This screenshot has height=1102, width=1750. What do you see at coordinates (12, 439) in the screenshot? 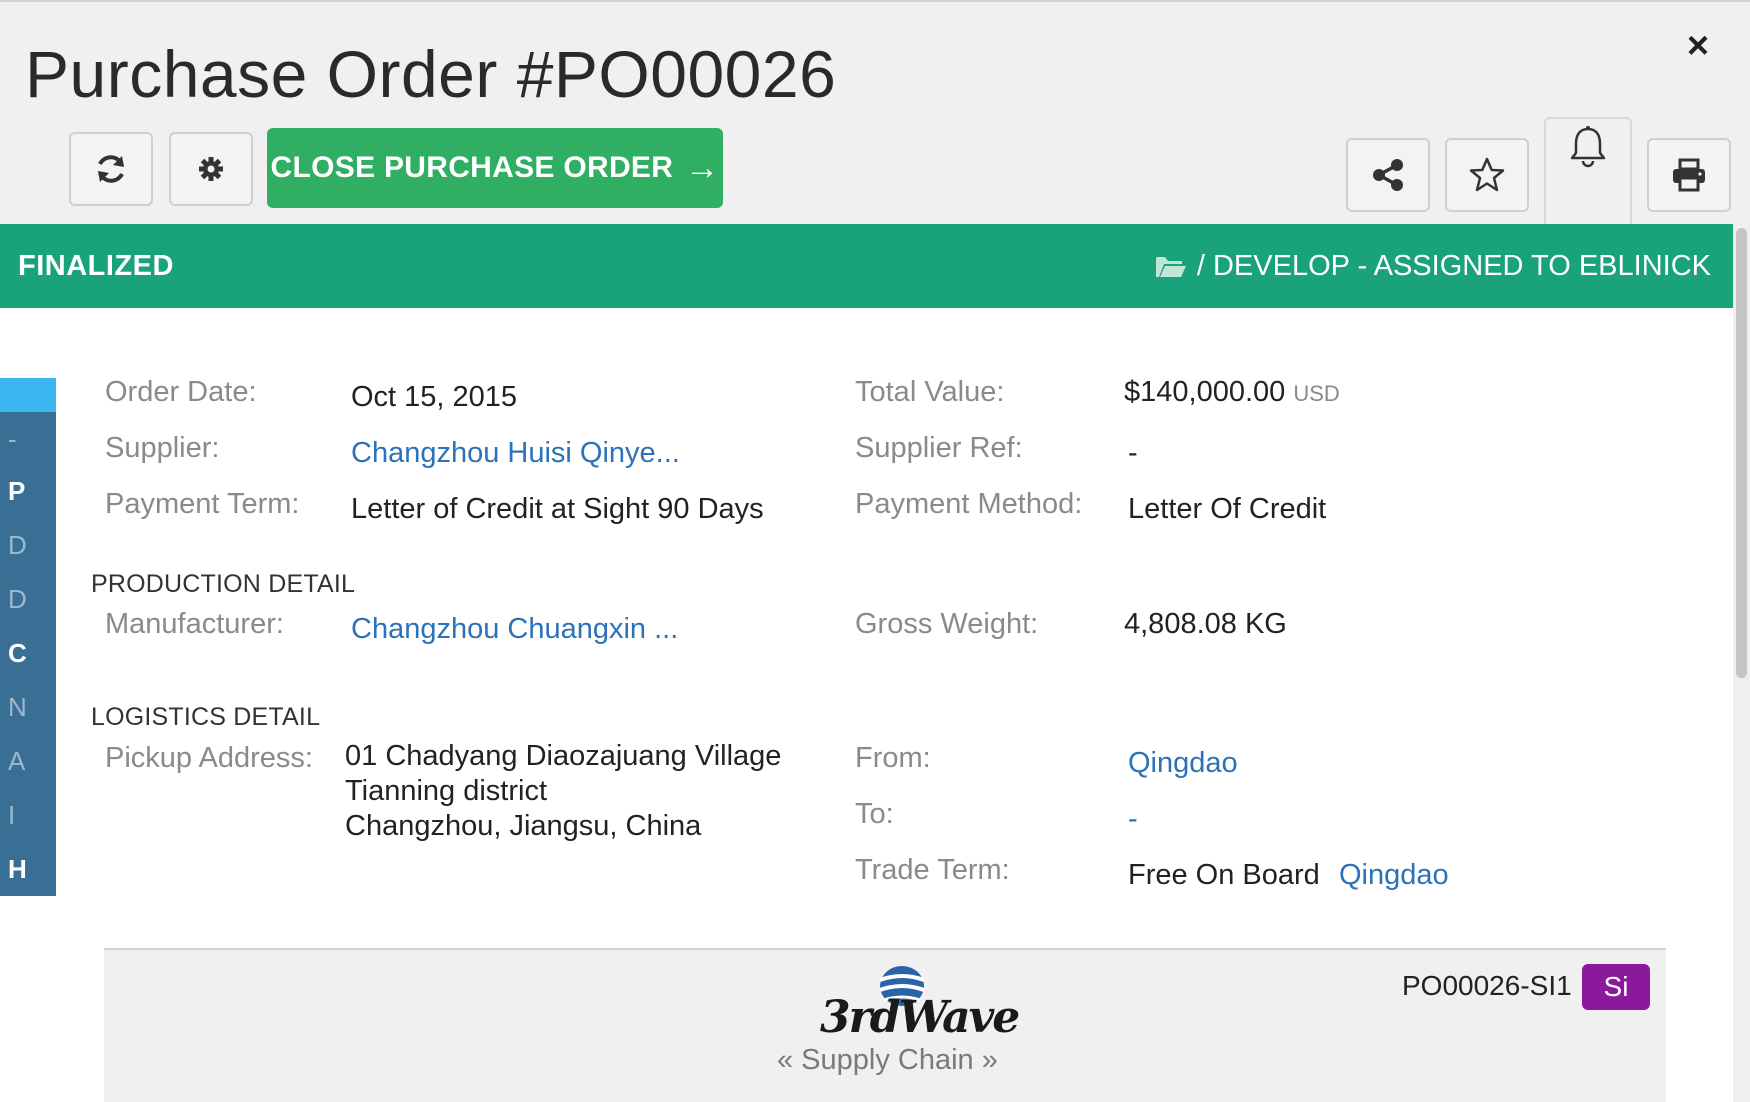
I see `section-nav-item: -` at bounding box center [12, 439].